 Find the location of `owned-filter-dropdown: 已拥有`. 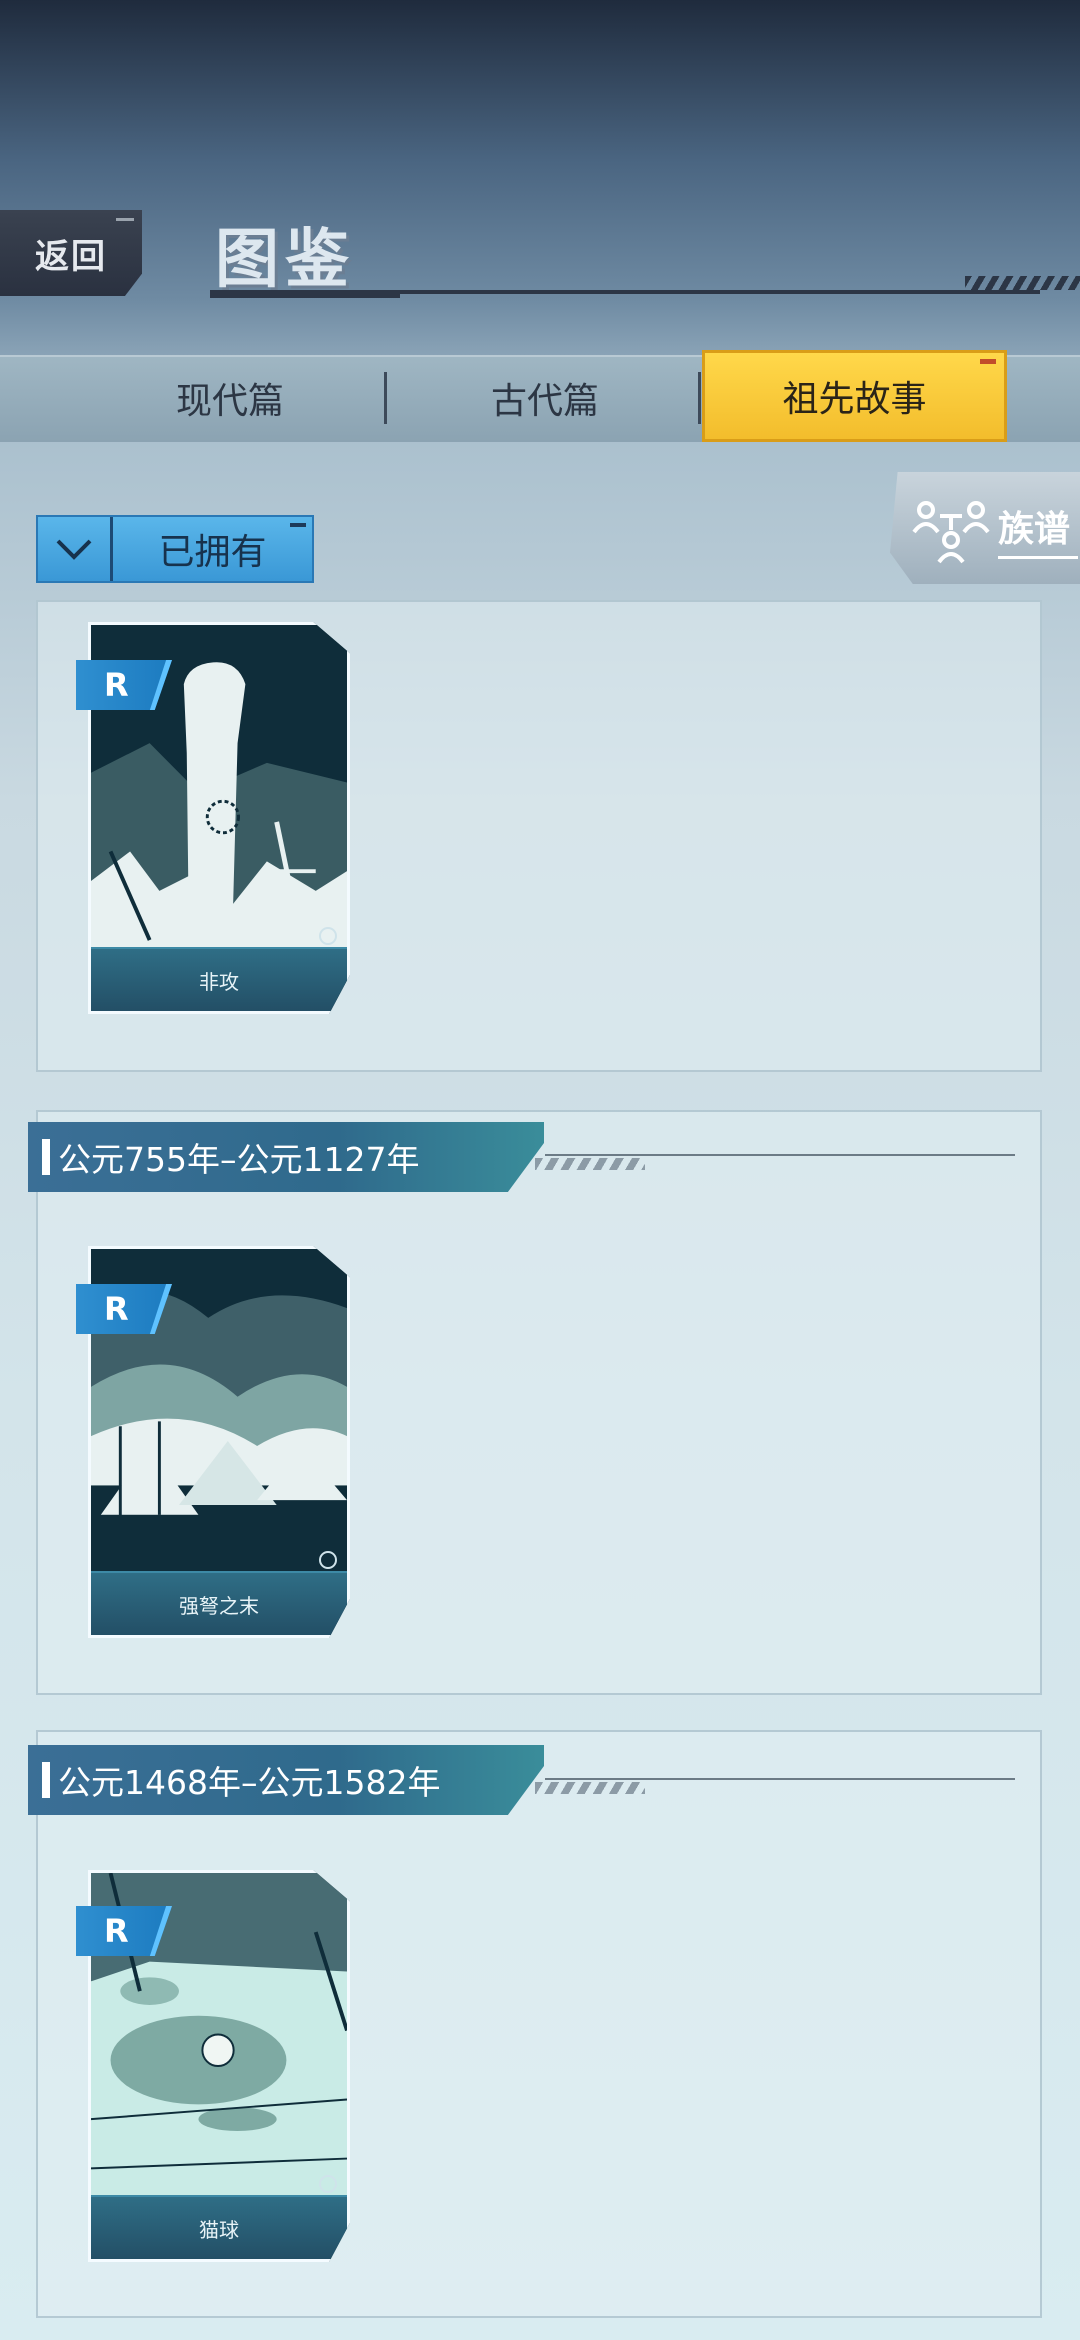

owned-filter-dropdown: 已拥有 is located at coordinates (175, 549).